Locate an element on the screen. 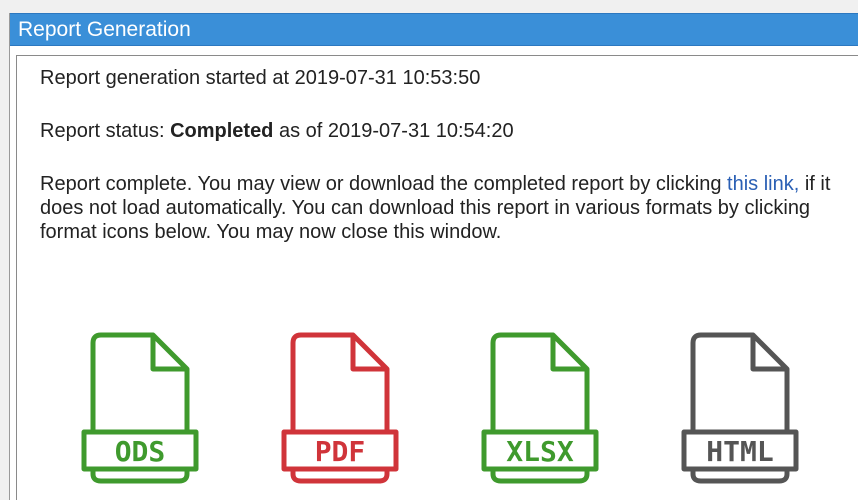  ods-file-icon: ODS is located at coordinates (140, 408).